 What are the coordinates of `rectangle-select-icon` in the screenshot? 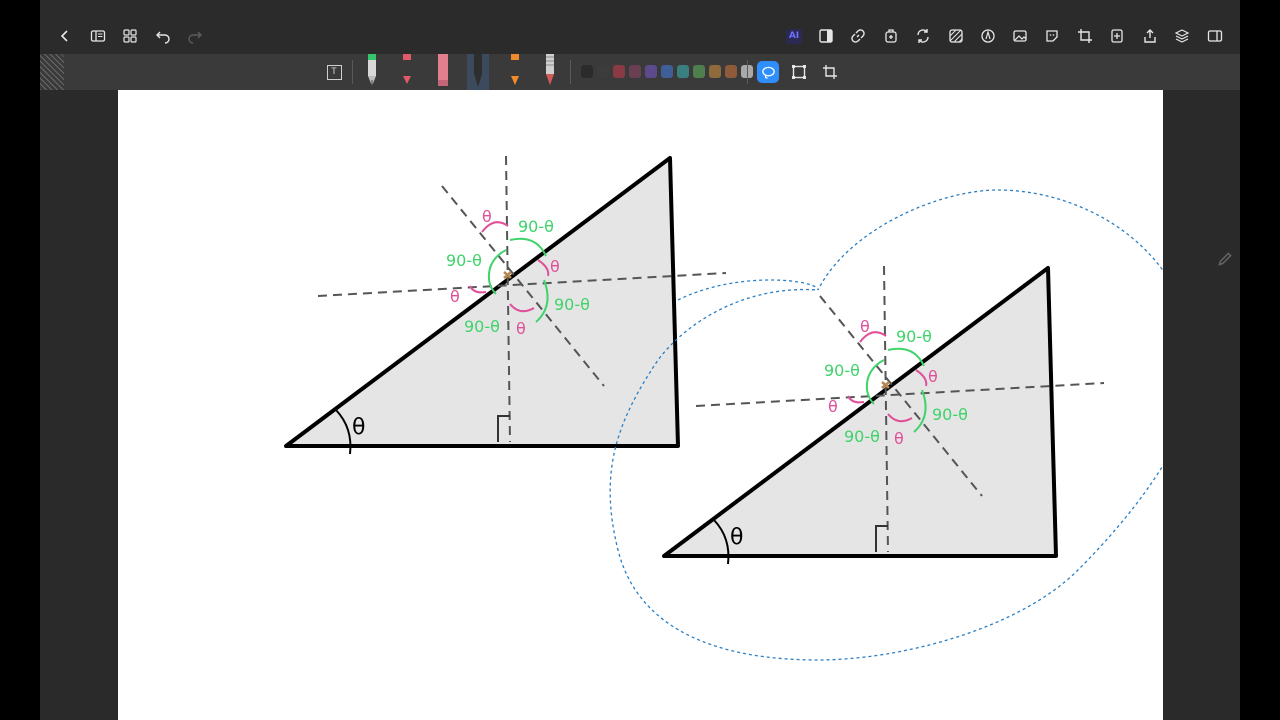 It's located at (799, 72).